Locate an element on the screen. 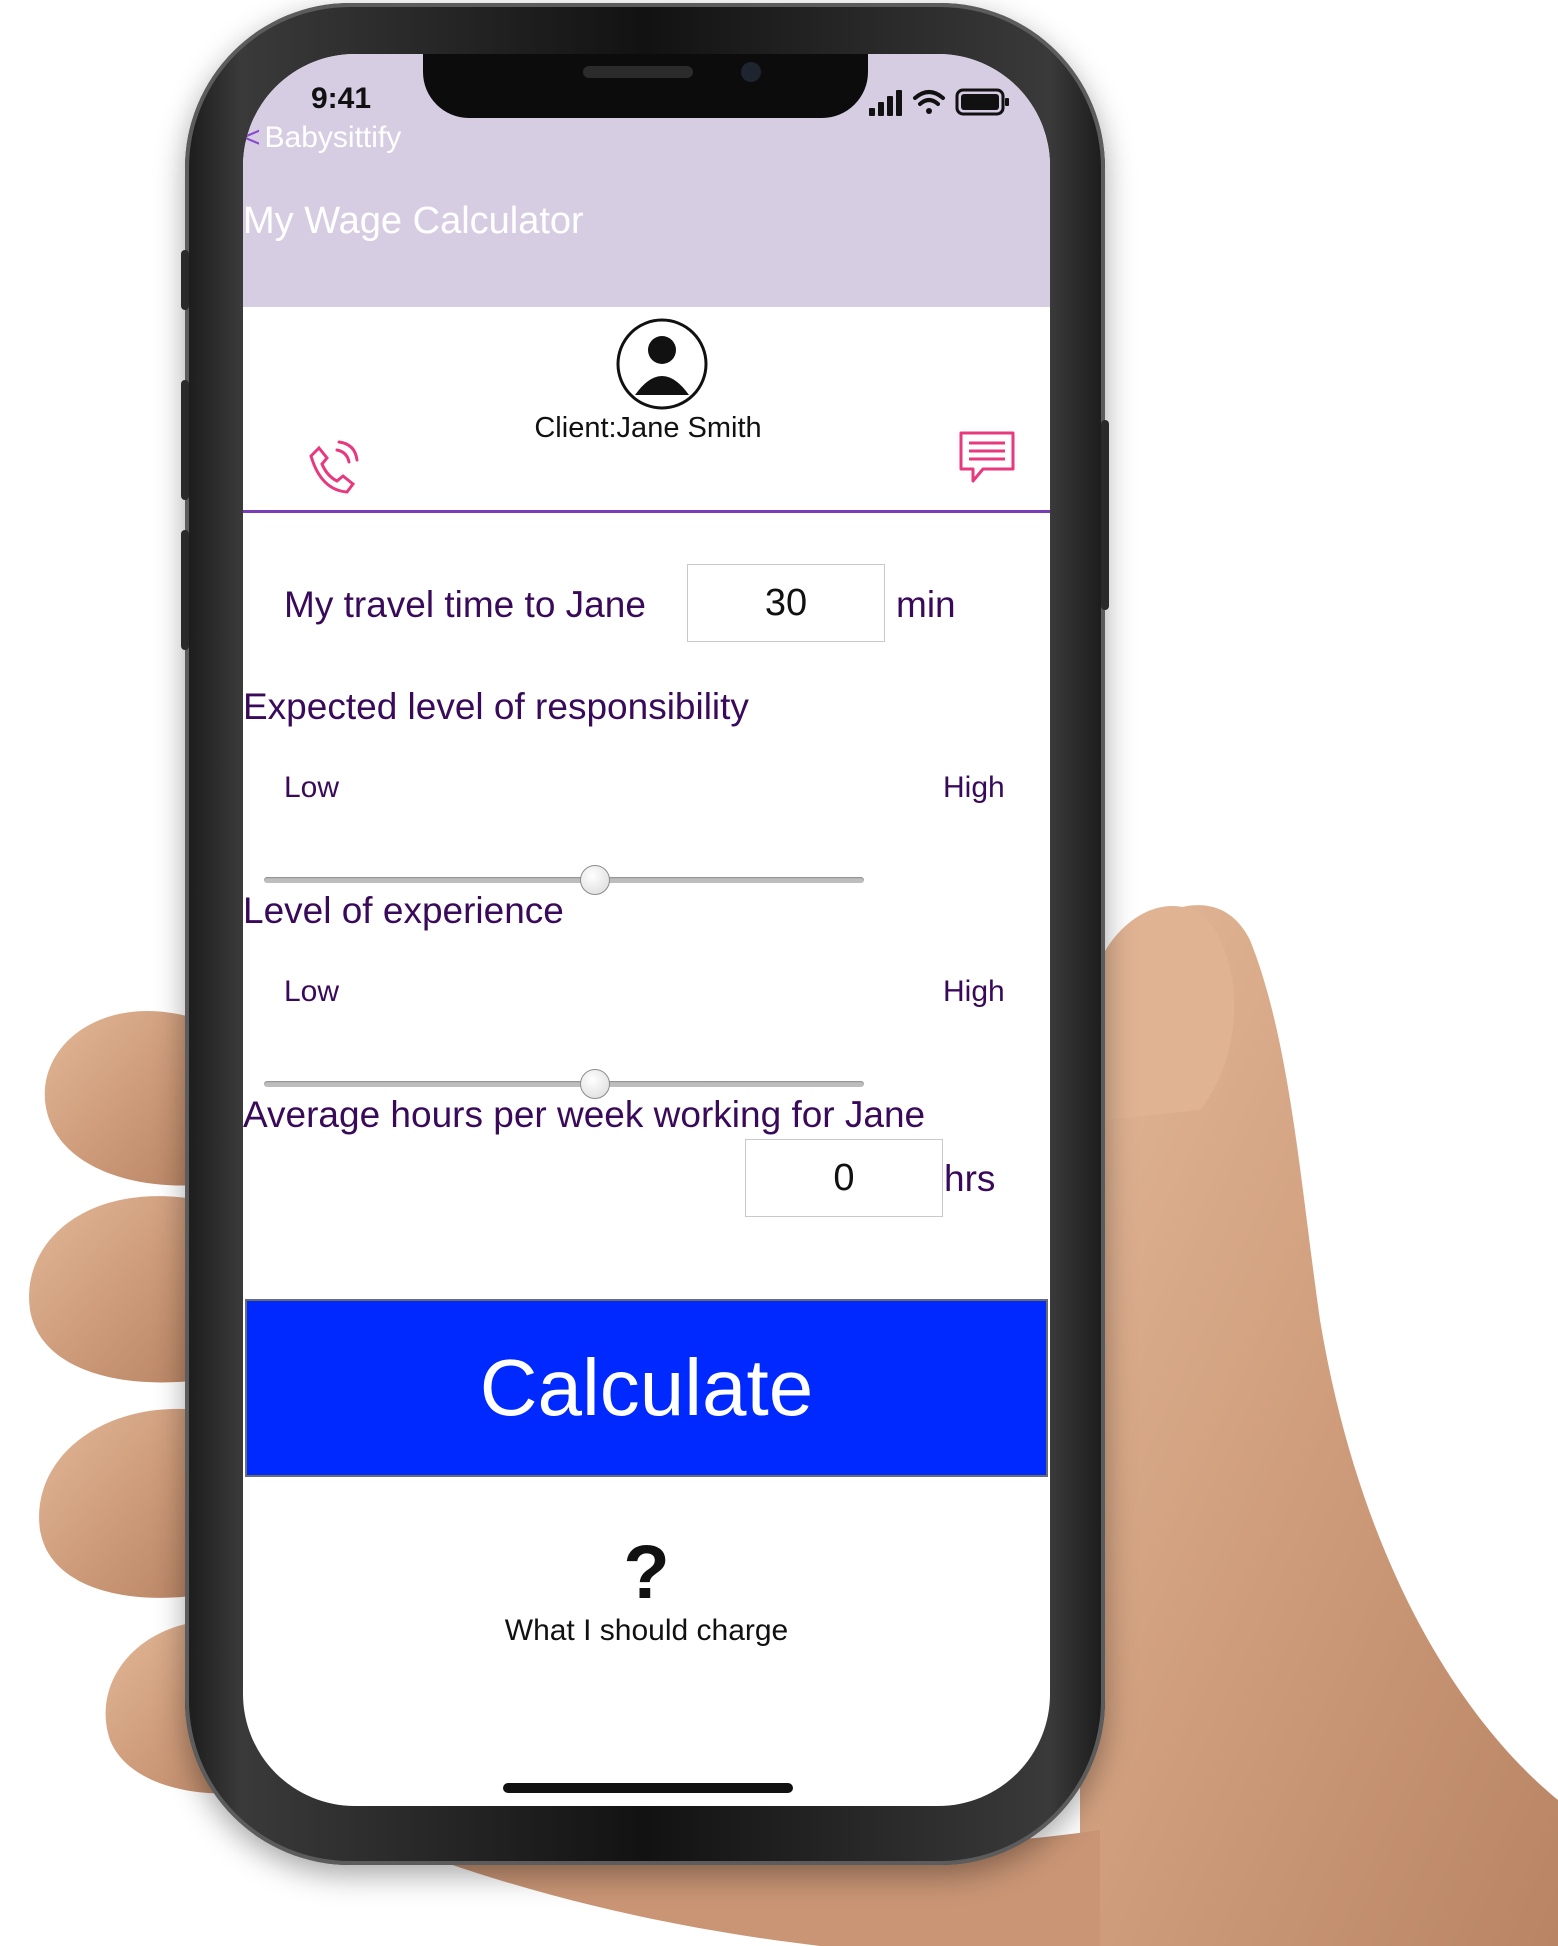 Image resolution: width=1558 pixels, height=1946 pixels. speaker-grille is located at coordinates (638, 72).